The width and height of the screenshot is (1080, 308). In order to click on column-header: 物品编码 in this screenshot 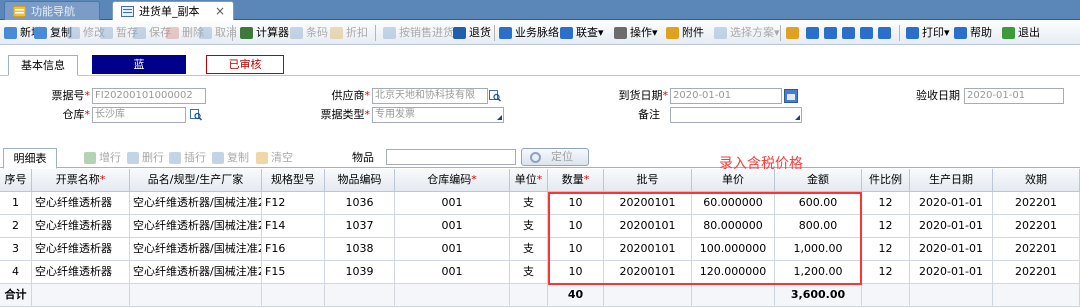, I will do `click(360, 180)`.